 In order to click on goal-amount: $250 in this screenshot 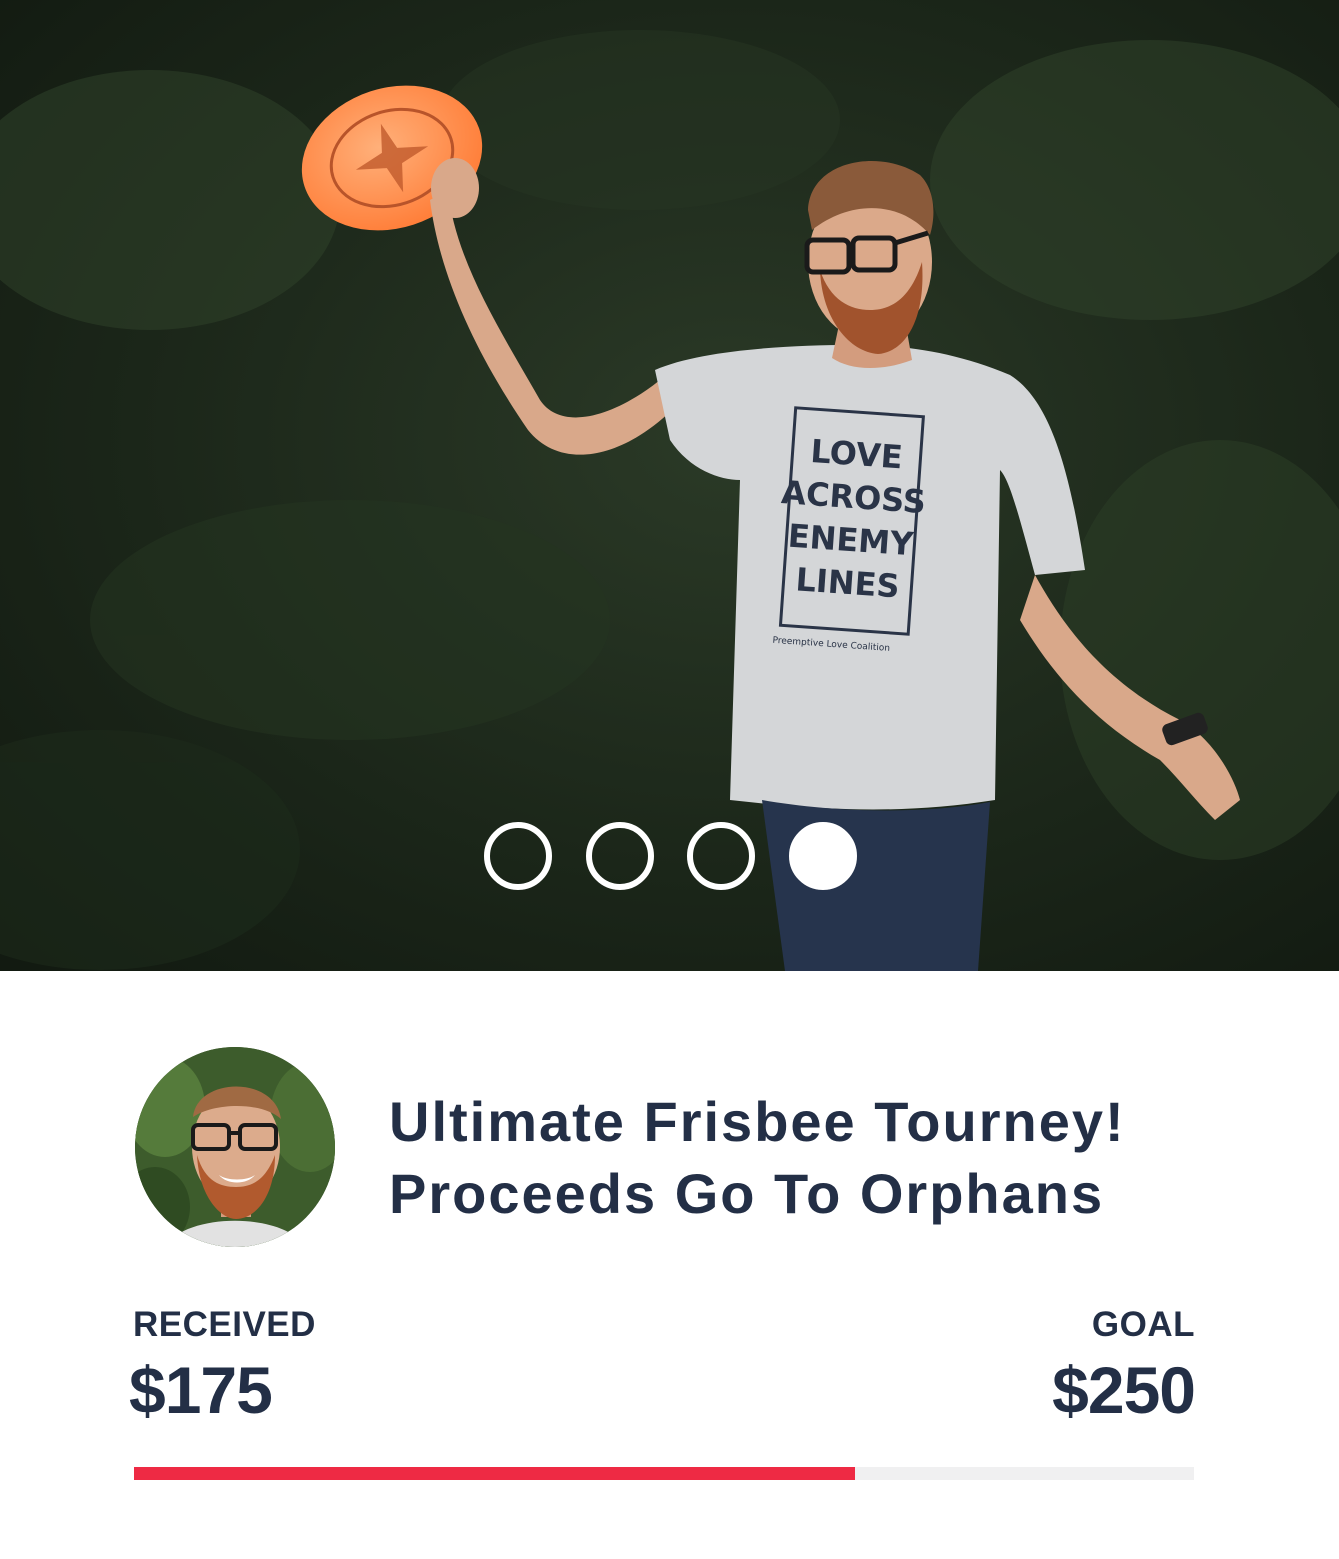, I will do `click(1124, 1390)`.